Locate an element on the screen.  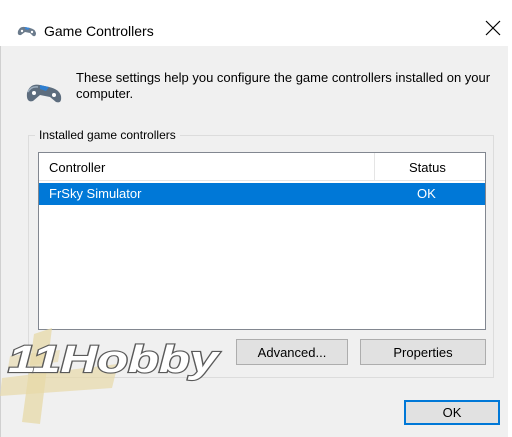
controller-name: FrSky Simulator is located at coordinates (95, 193).